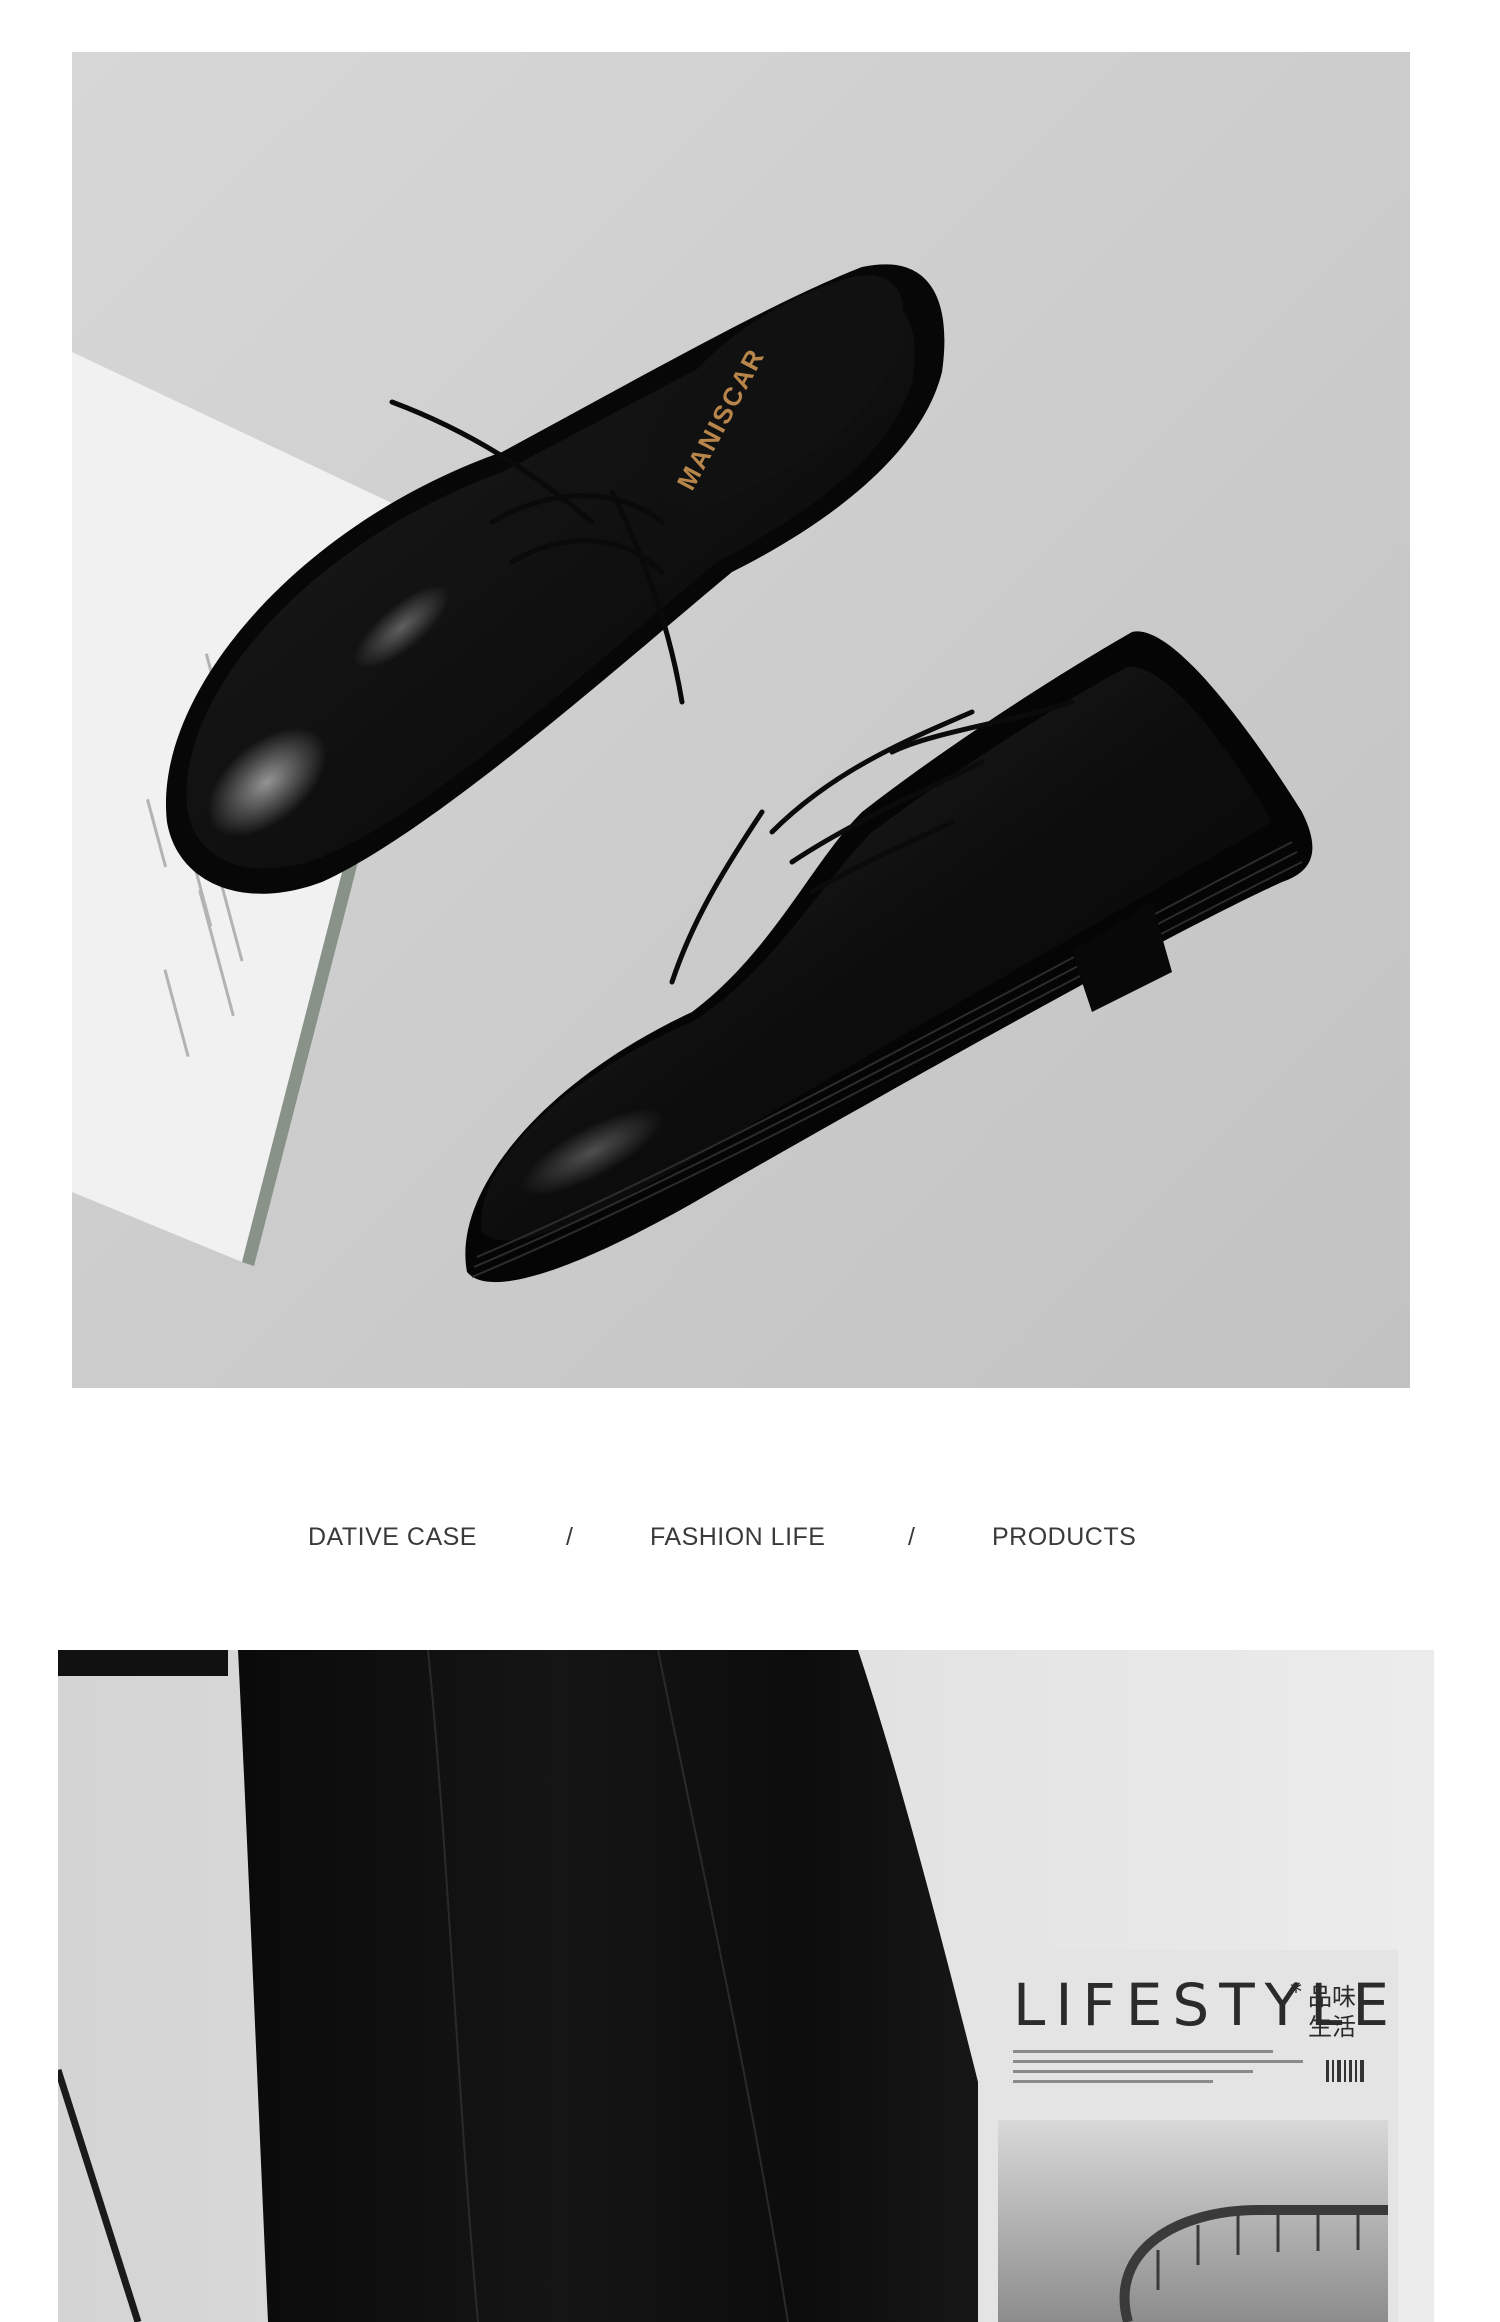 The width and height of the screenshot is (1500, 2322). I want to click on magazine-asterisk: *, so click(1296, 1992).